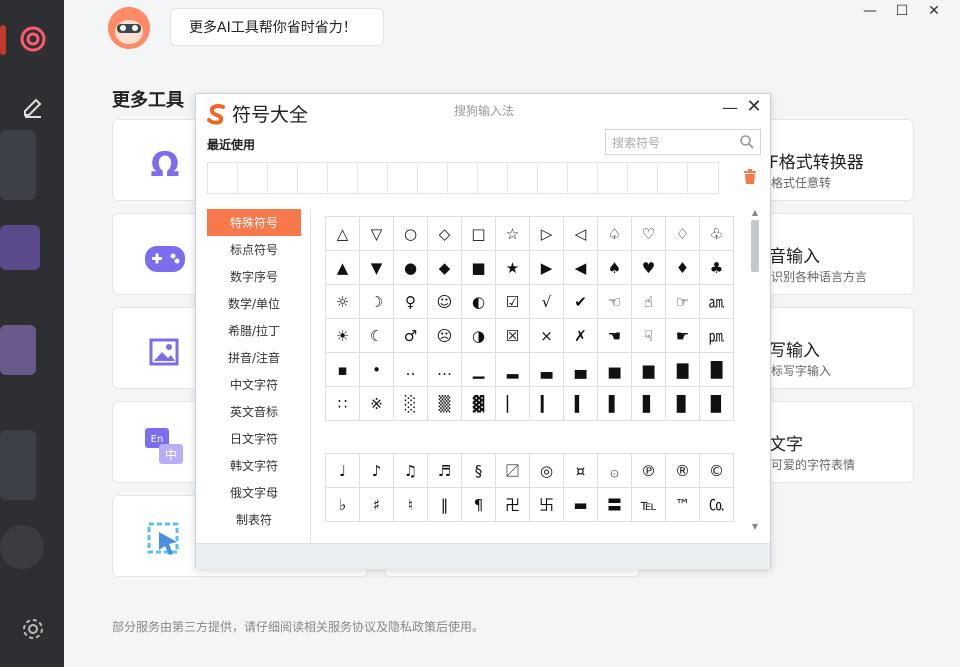  What do you see at coordinates (479, 268) in the screenshot?
I see `symbol-cell: ■` at bounding box center [479, 268].